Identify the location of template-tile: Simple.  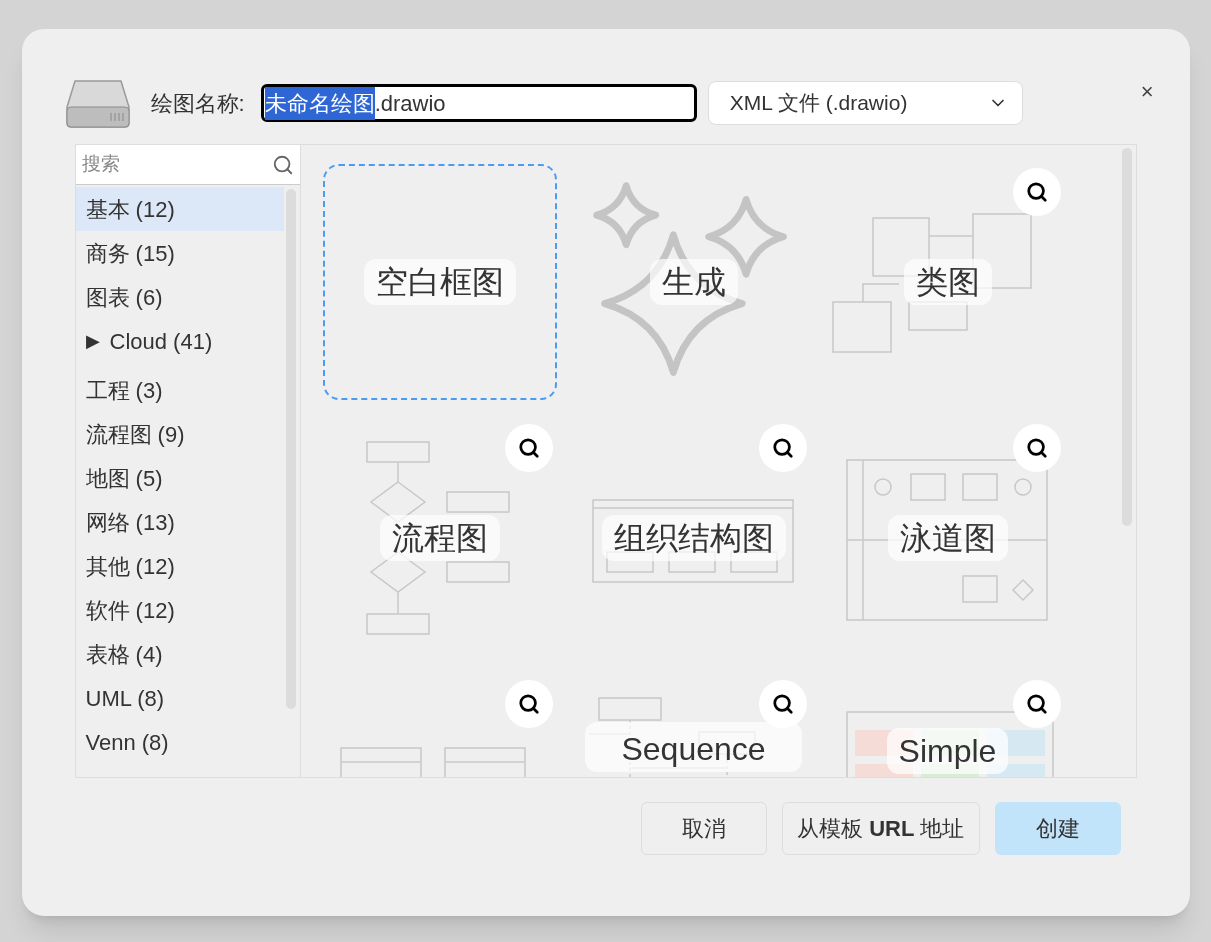
(947, 726).